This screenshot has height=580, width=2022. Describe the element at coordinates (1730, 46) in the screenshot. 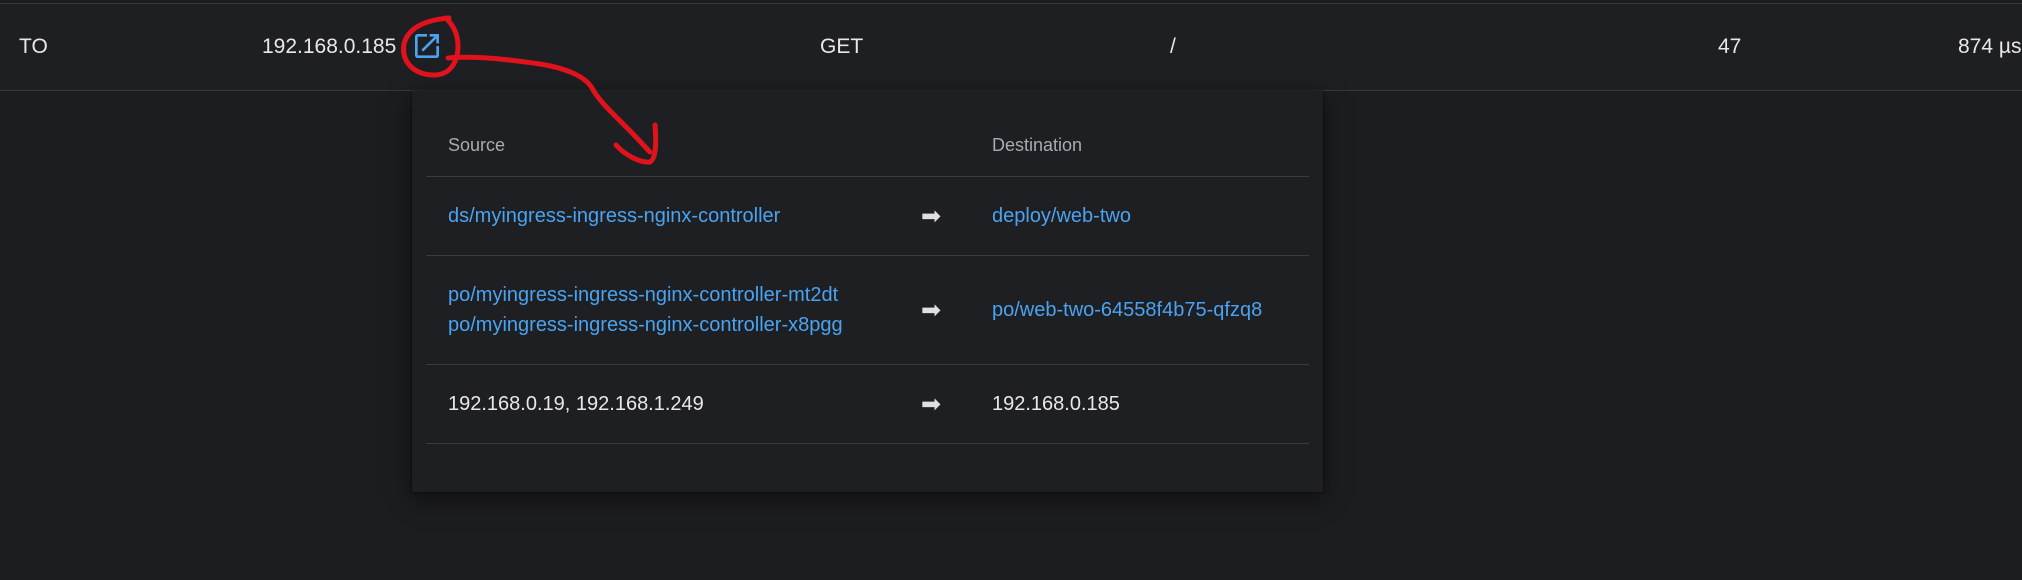

I see `status-cell: 47` at that location.